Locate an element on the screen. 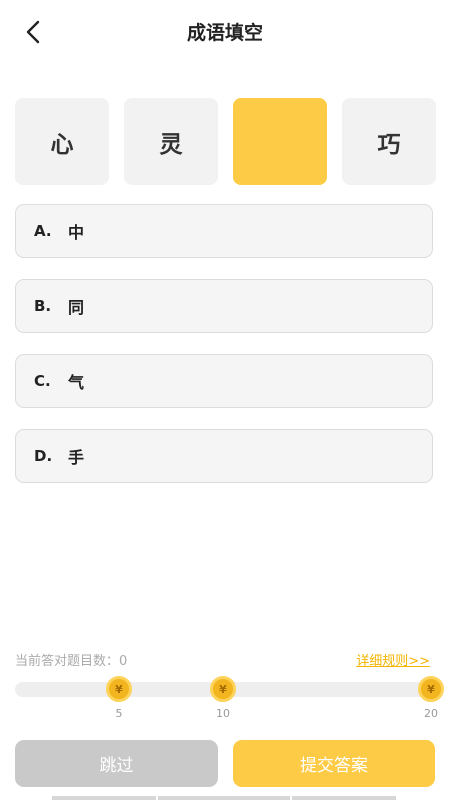  idiom-char-1: 心 is located at coordinates (62, 141).